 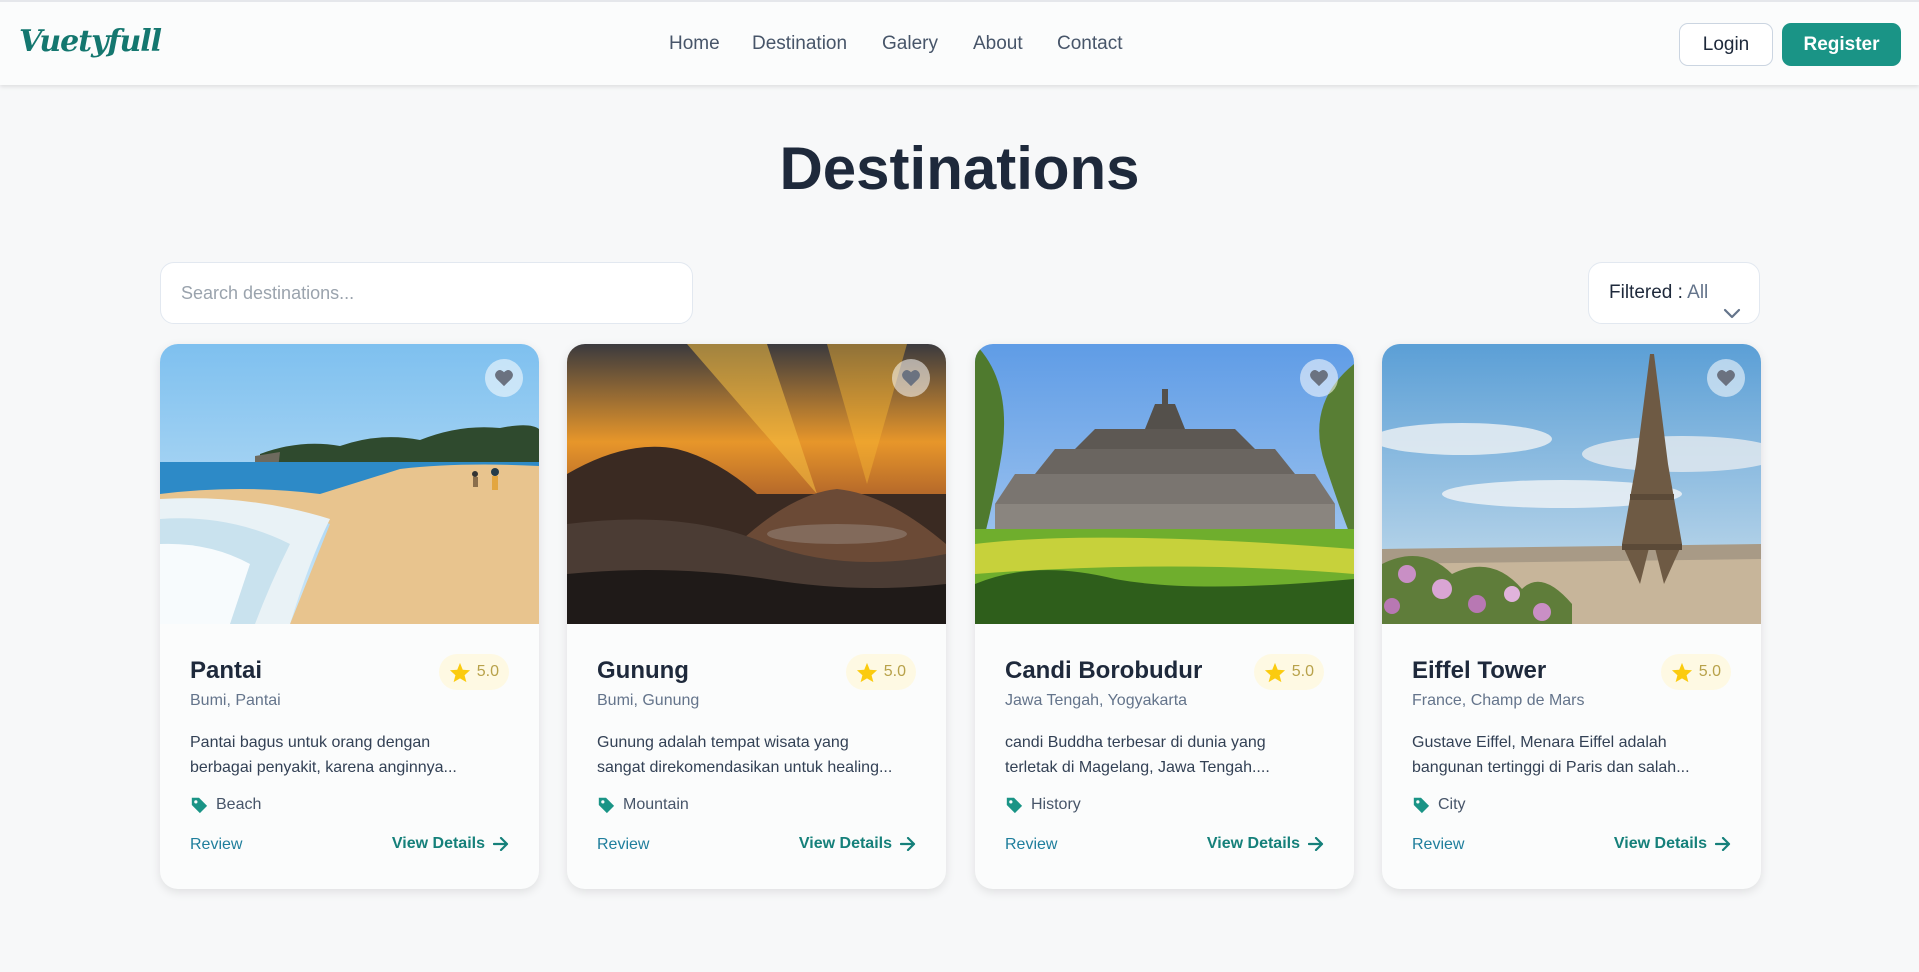 I want to click on main-nav: Home Destination Galery About Contact, so click(x=959, y=47).